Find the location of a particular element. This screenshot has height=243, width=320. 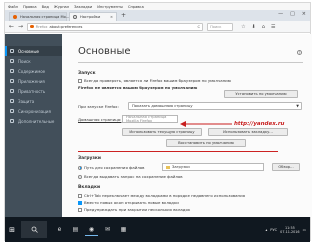

downloads-folder-field: Загрузки is located at coordinates (213, 167).